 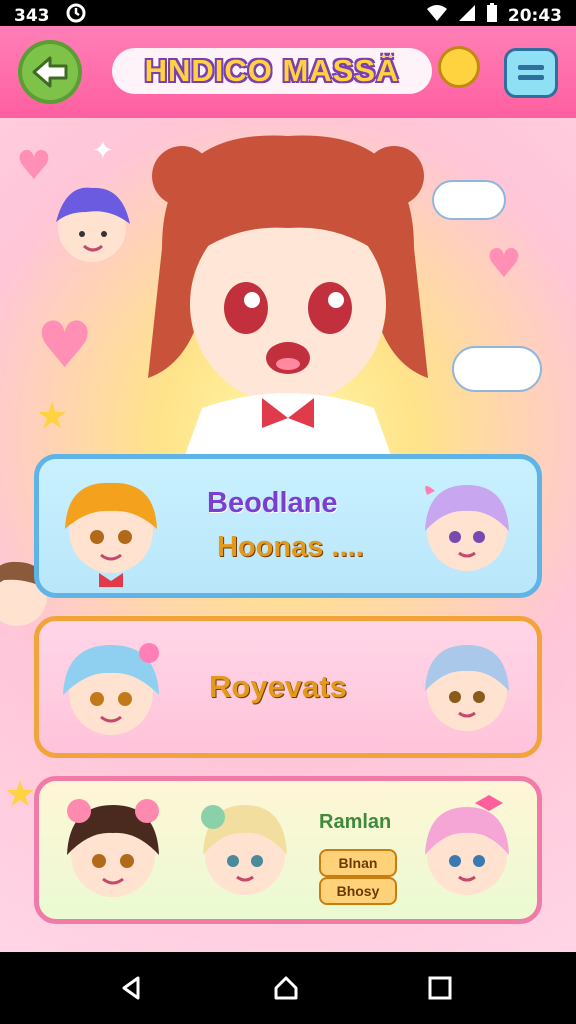 I want to click on character-purple-hair-avatar, so click(x=467, y=528).